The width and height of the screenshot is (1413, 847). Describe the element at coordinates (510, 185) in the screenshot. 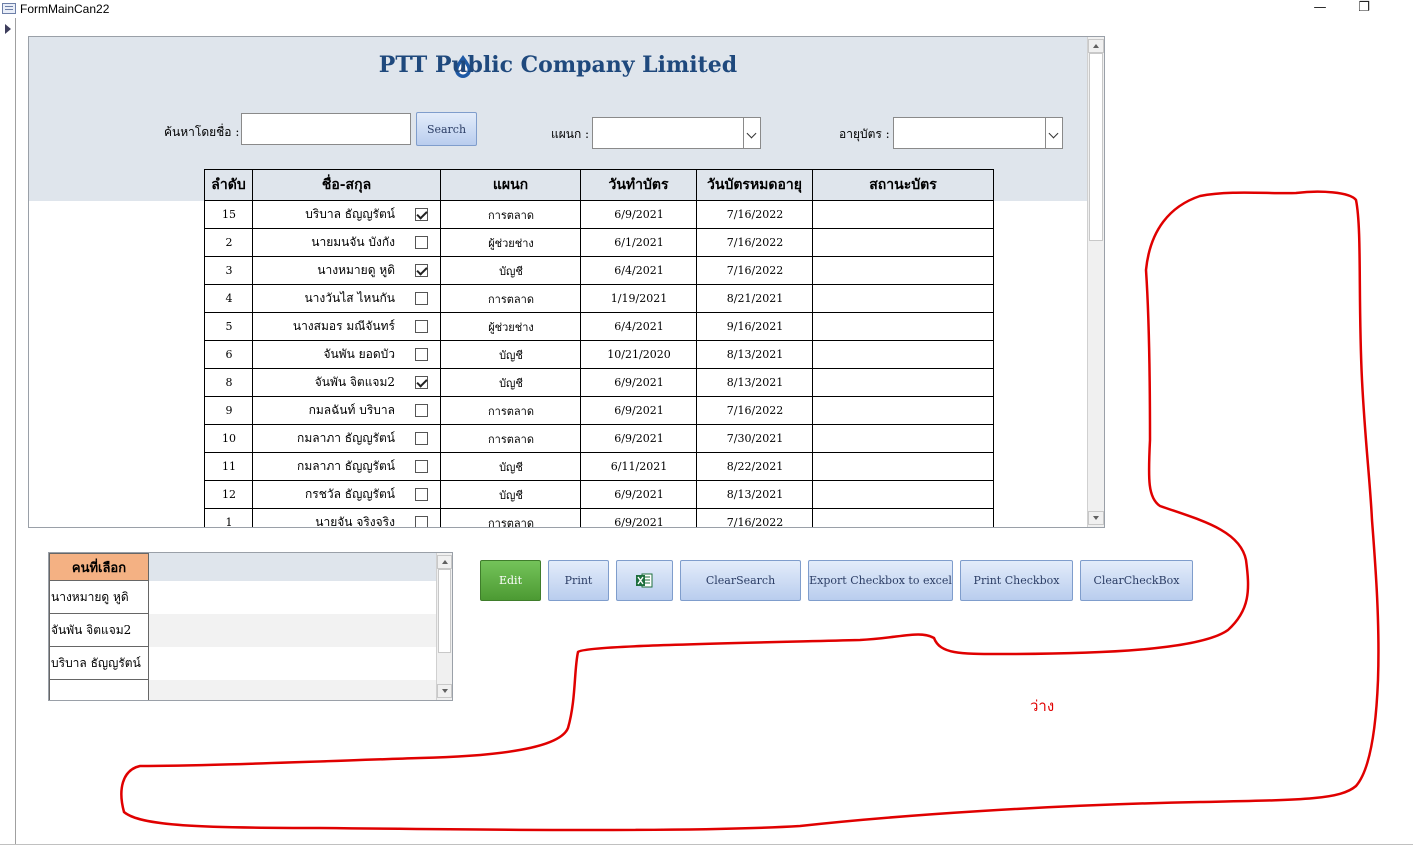

I see `column-header-department: แผนก` at that location.